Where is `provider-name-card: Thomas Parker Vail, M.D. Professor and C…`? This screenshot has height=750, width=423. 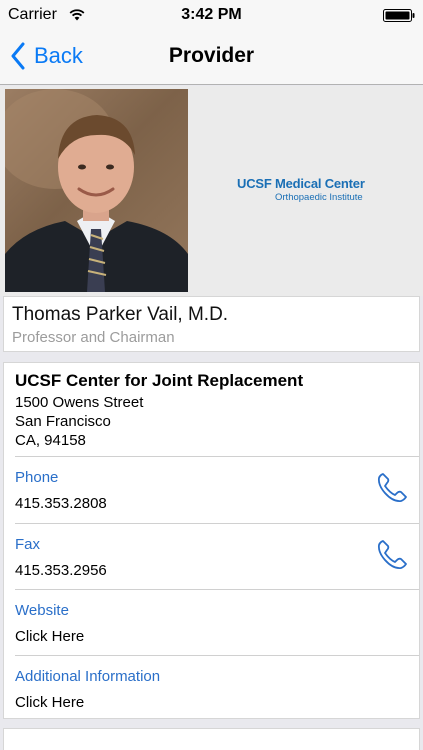 provider-name-card: Thomas Parker Vail, M.D. Professor and C… is located at coordinates (211, 324).